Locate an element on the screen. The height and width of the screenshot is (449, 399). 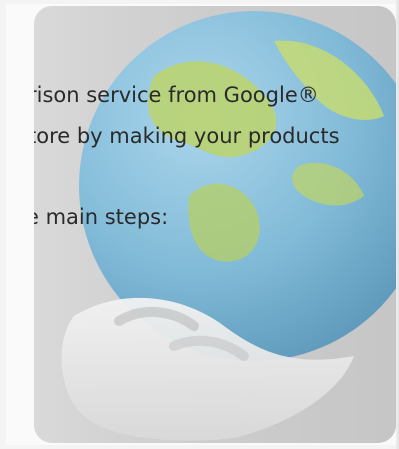
steps-intro: e main steps: is located at coordinates (101, 217).